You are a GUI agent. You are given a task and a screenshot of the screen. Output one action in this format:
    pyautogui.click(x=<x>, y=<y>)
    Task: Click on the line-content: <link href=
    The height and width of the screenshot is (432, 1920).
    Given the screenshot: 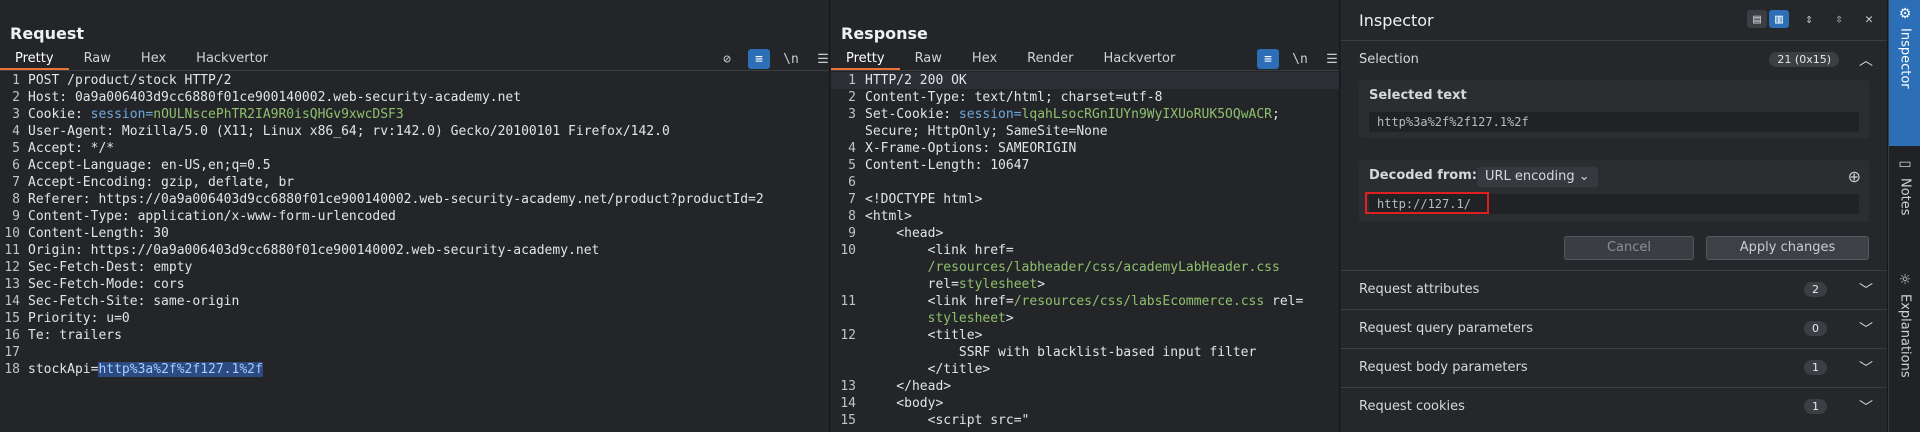 What is the action you would take?
    pyautogui.click(x=939, y=250)
    